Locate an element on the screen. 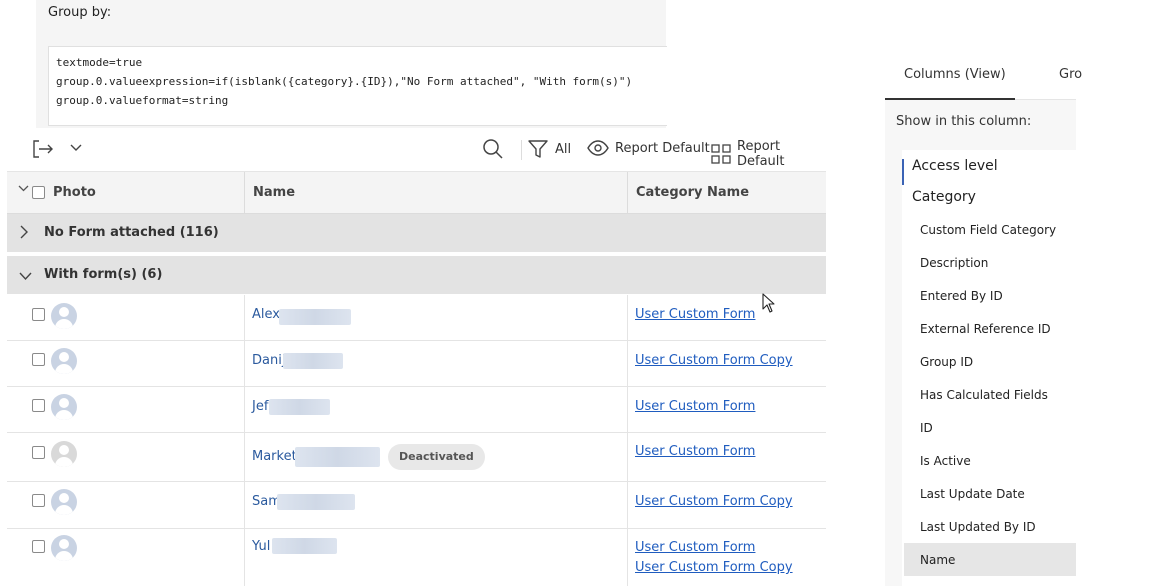 The width and height of the screenshot is (1170, 586). field-item: External Reference ID is located at coordinates (985, 329).